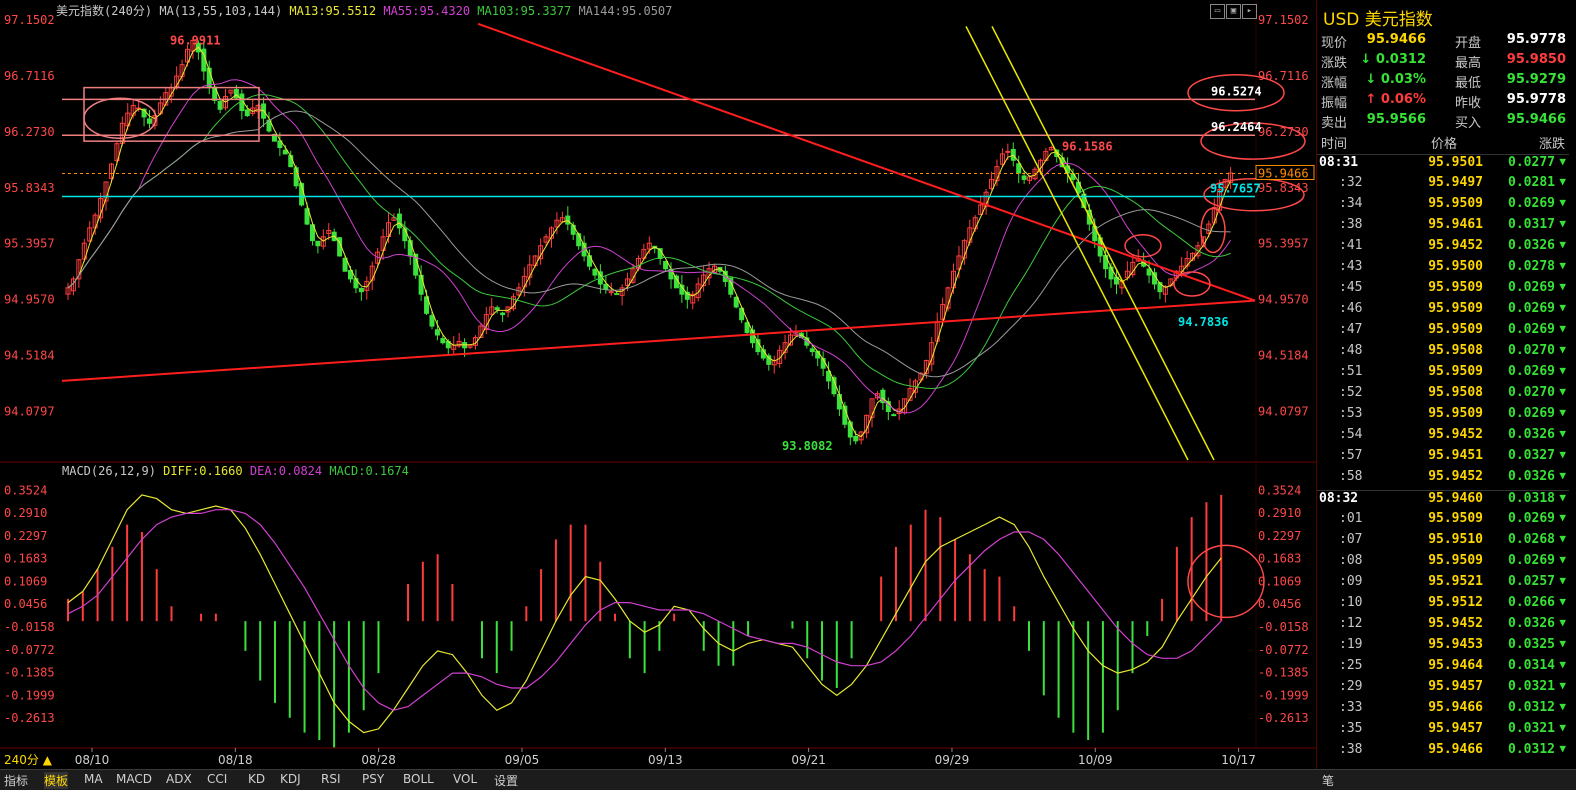 The height and width of the screenshot is (790, 1576). Describe the element at coordinates (1536, 39) in the screenshot. I see `quote-value: 95.9778` at that location.